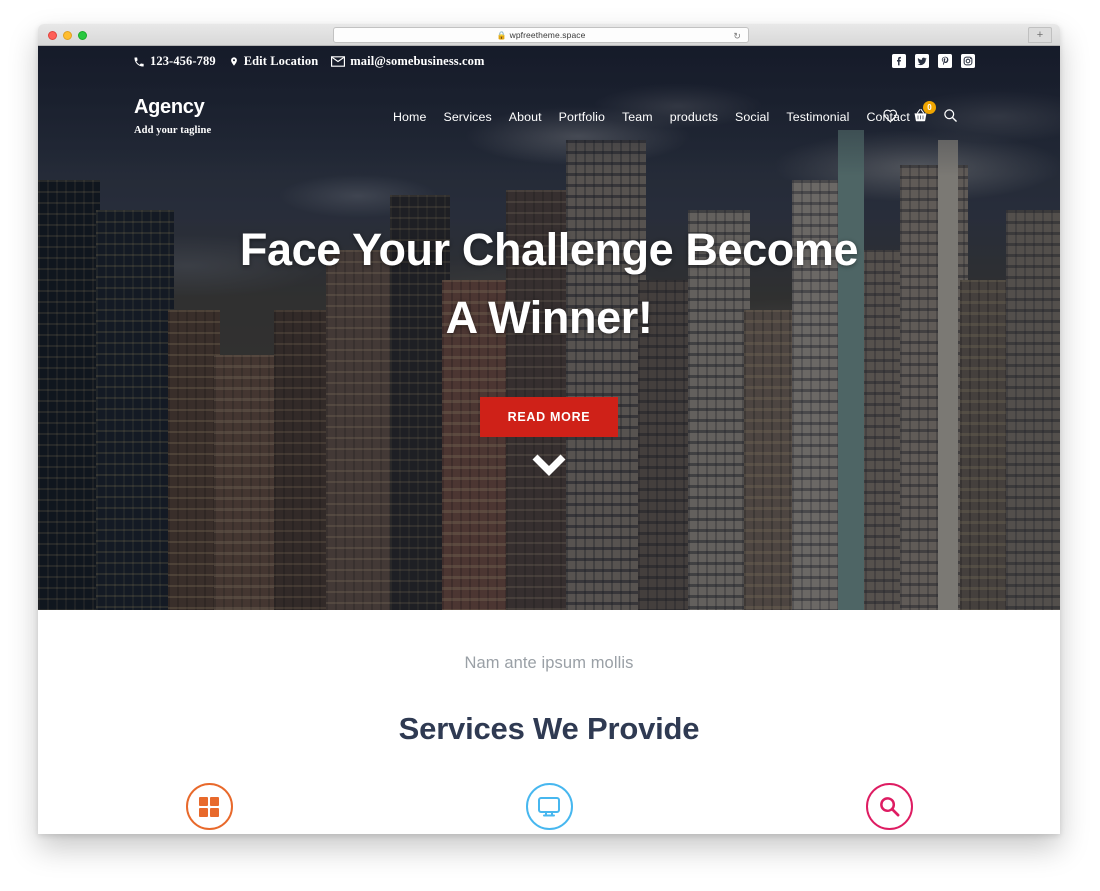 The height and width of the screenshot is (891, 1100). What do you see at coordinates (968, 61) in the screenshot?
I see `instagram-icon` at bounding box center [968, 61].